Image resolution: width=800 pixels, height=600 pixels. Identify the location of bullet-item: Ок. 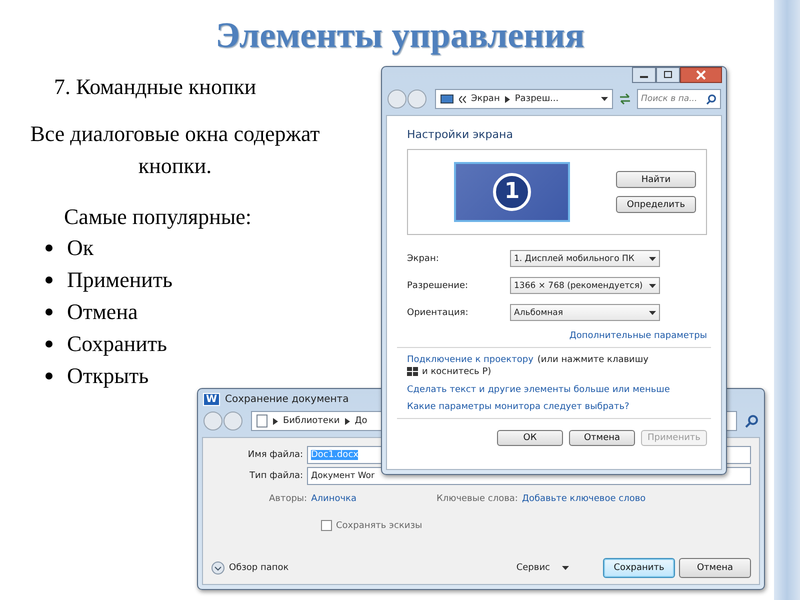
(80, 248).